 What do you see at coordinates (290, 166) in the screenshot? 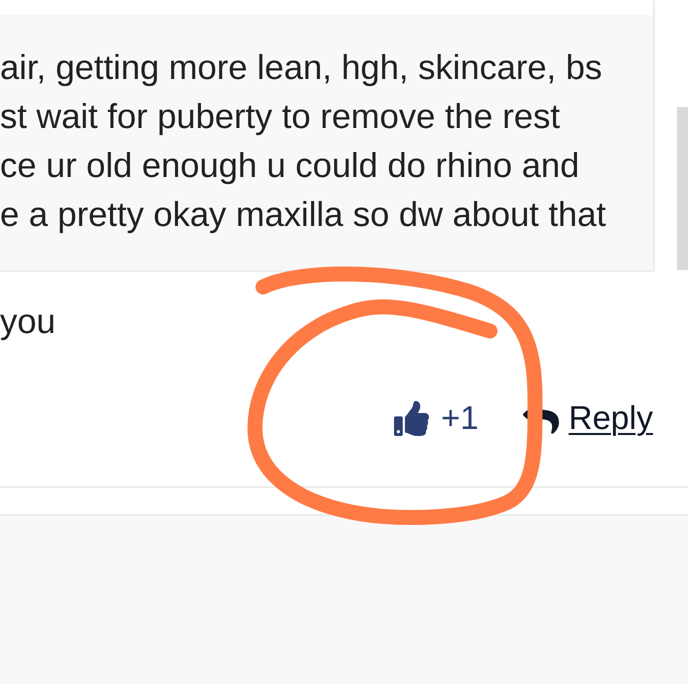
I see `quote-line: ce ur old enough u could do rhino and` at bounding box center [290, 166].